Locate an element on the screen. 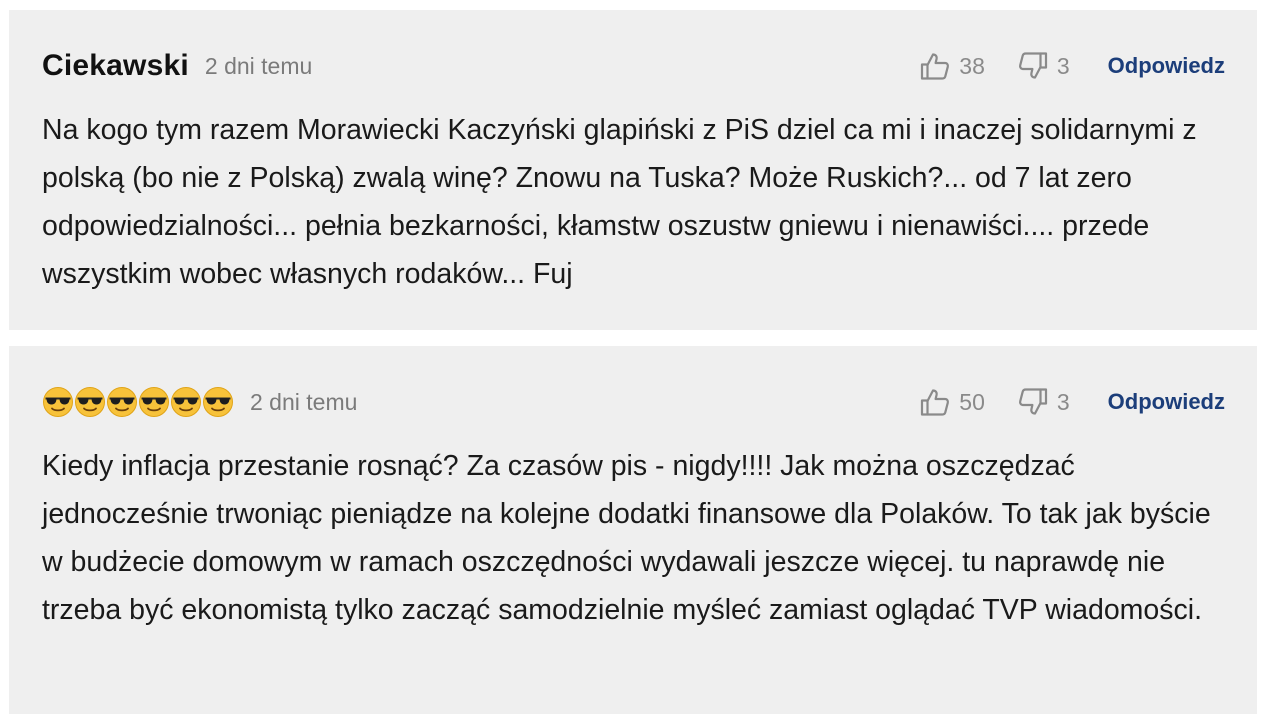  upvote-count: 50 is located at coordinates (972, 401).